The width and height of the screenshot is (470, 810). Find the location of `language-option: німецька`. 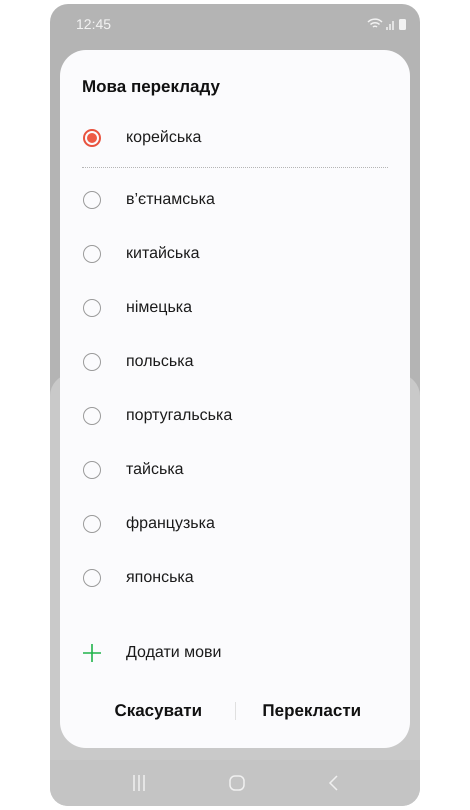

language-option: німецька is located at coordinates (235, 308).